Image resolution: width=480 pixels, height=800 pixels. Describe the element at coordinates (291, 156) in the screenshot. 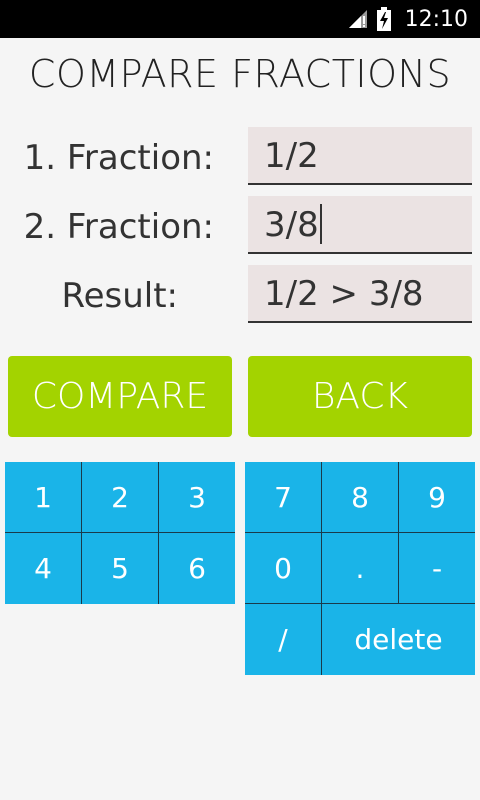

I see `fraction1-value: 1/2` at that location.